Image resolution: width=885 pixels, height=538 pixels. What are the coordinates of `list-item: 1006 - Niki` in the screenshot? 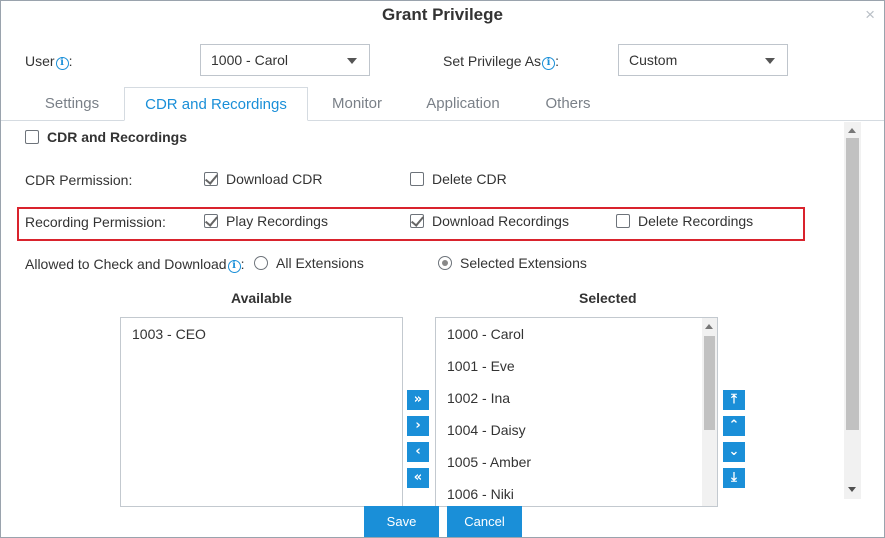 It's located at (480, 494).